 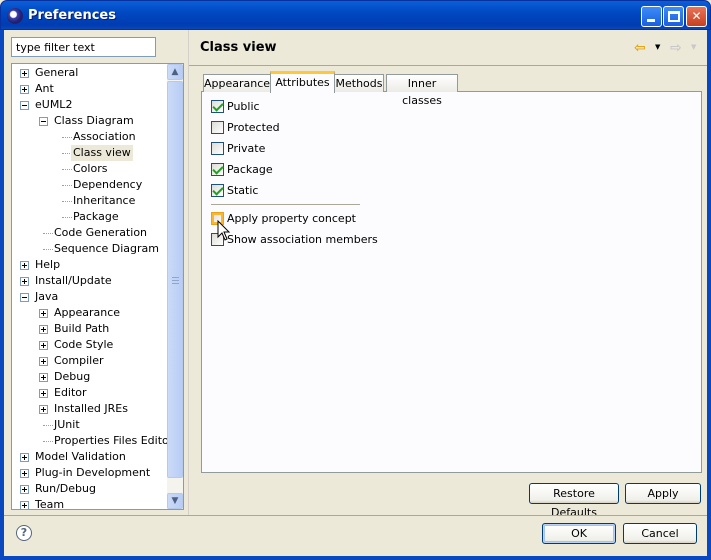 I want to click on protected-label: Protected, so click(x=253, y=127).